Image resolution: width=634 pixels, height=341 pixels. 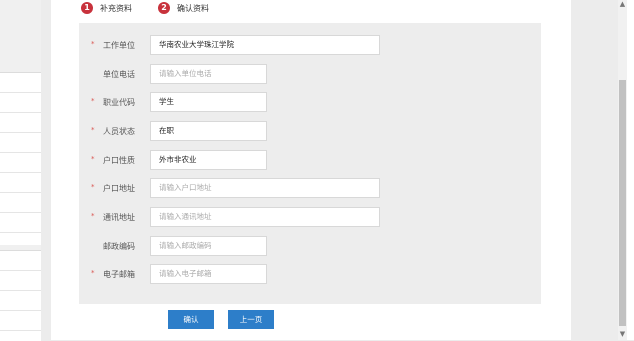 What do you see at coordinates (119, 160) in the screenshot?
I see `field-label: 户口性质` at bounding box center [119, 160].